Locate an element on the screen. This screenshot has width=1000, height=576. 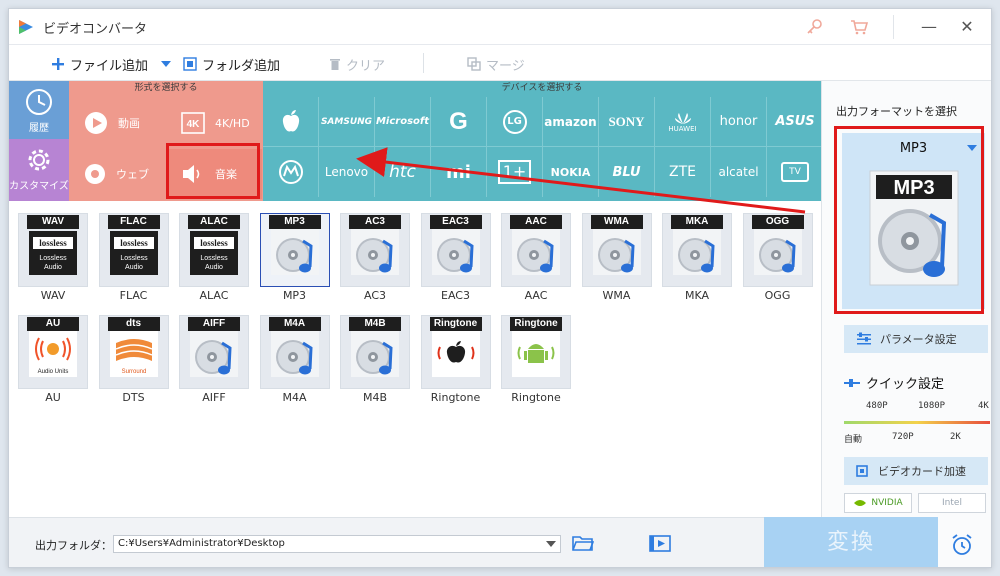
format-caption: MP3 is located at coordinates (294, 295).